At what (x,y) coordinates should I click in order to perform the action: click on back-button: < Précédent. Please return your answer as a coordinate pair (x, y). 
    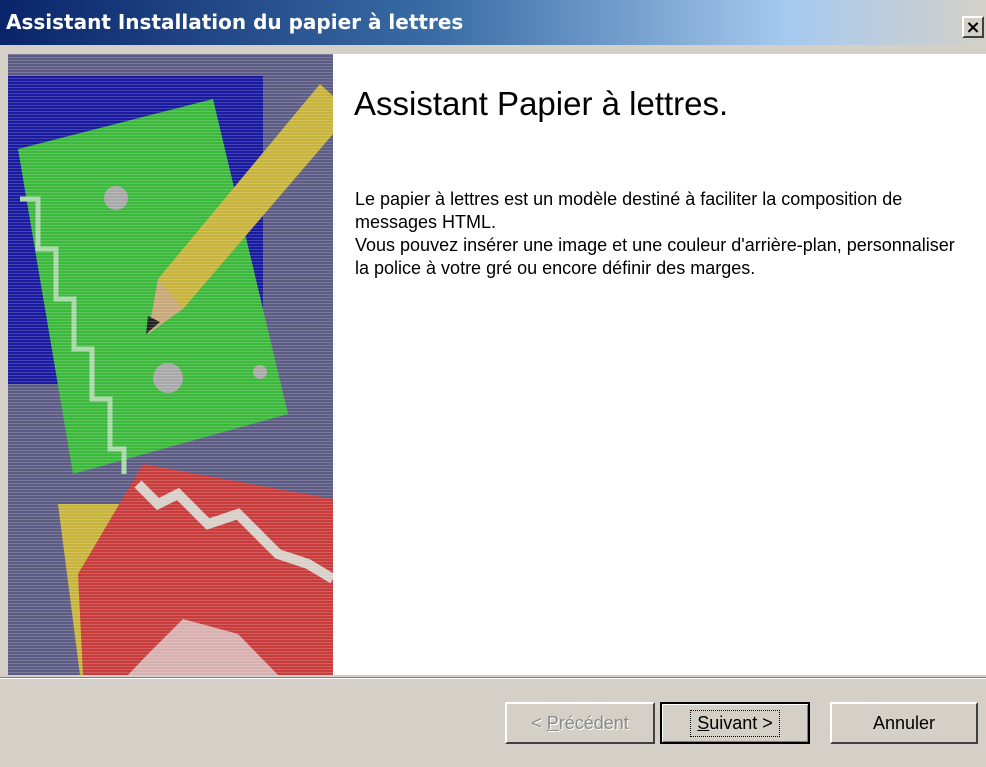
    Looking at the image, I should click on (580, 723).